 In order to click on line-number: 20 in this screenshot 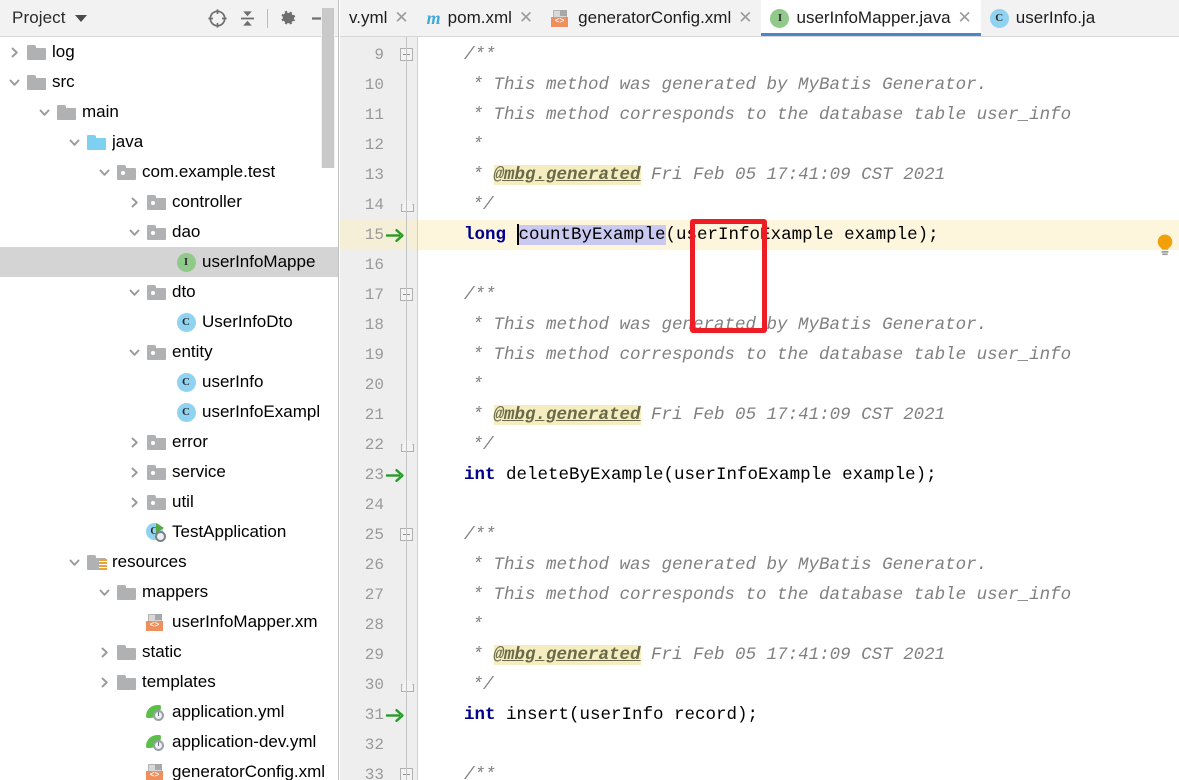, I will do `click(374, 385)`.